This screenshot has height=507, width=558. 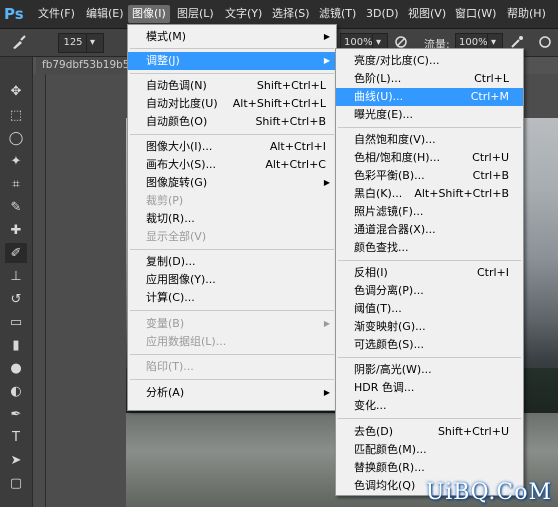 I want to click on menu-help: 帮助(H), so click(x=526, y=14).